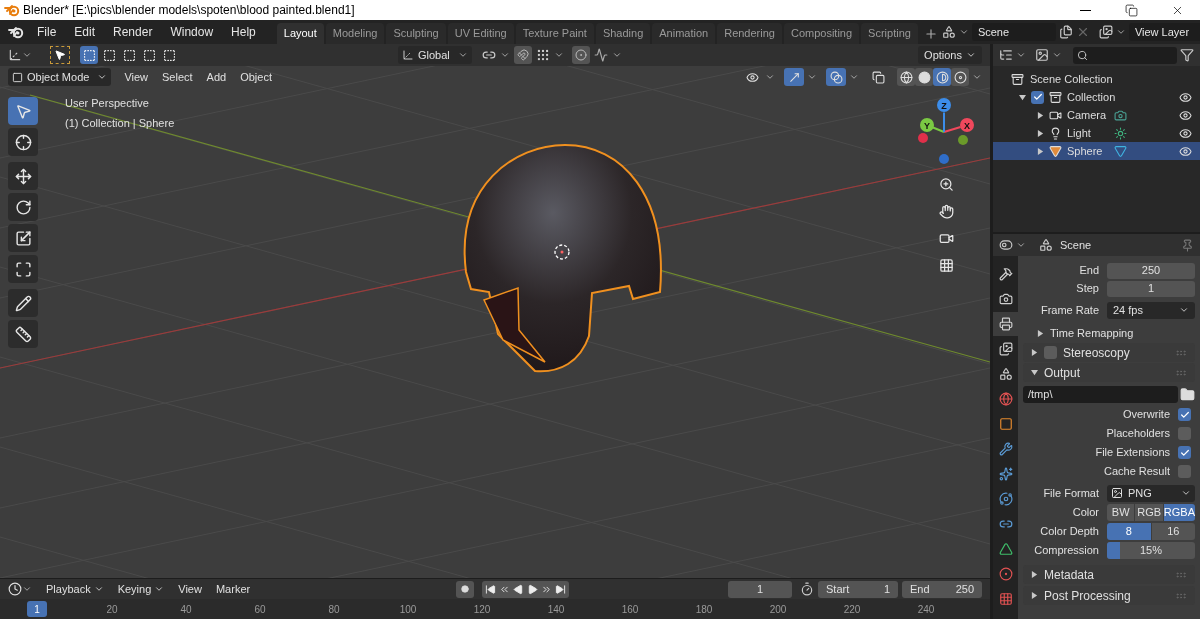 This screenshot has width=1200, height=619. I want to click on panel-header: Post Processing, so click(1109, 595).